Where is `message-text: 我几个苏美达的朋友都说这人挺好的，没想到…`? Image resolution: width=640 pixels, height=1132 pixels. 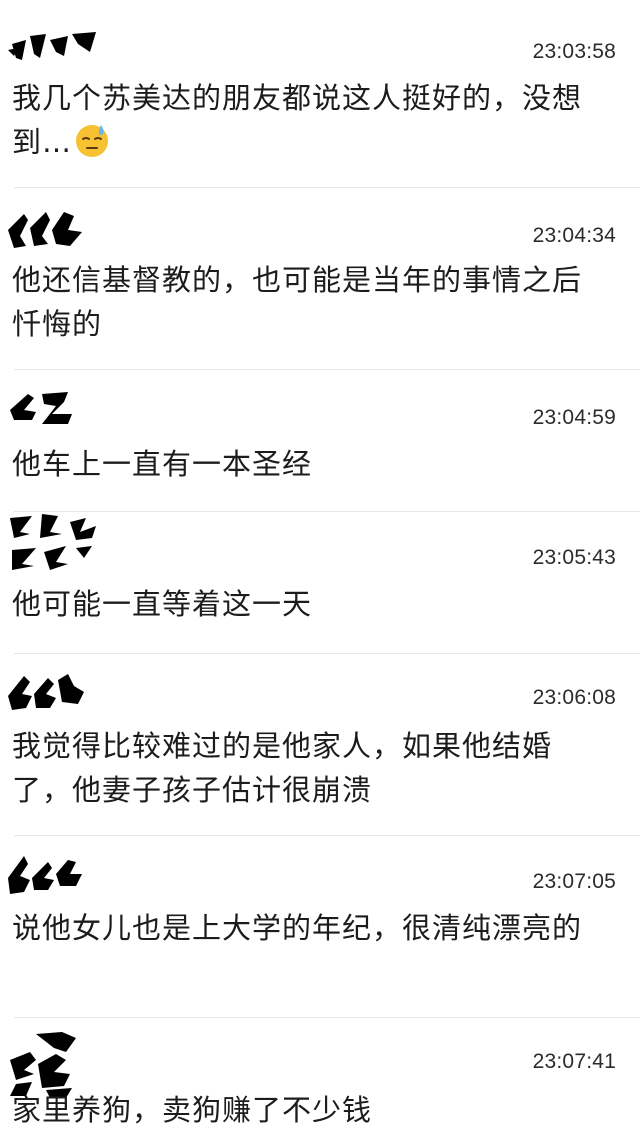
message-text: 我几个苏美达的朋友都说这人挺好的，没想到… is located at coordinates (307, 120).